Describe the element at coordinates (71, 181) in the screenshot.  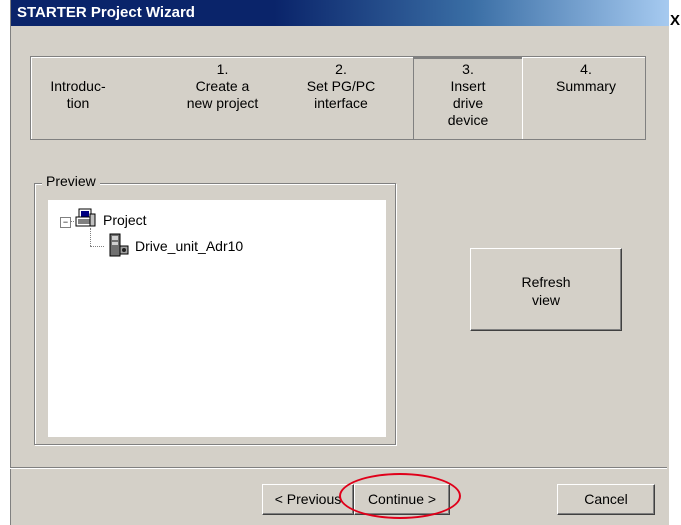
I see `preview-legend: Preview` at that location.